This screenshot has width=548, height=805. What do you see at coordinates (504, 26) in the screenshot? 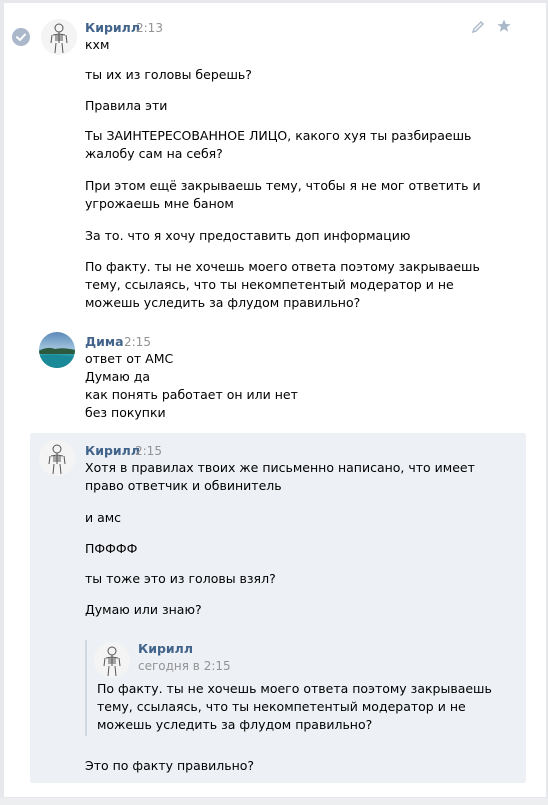
I see `star-icon` at bounding box center [504, 26].